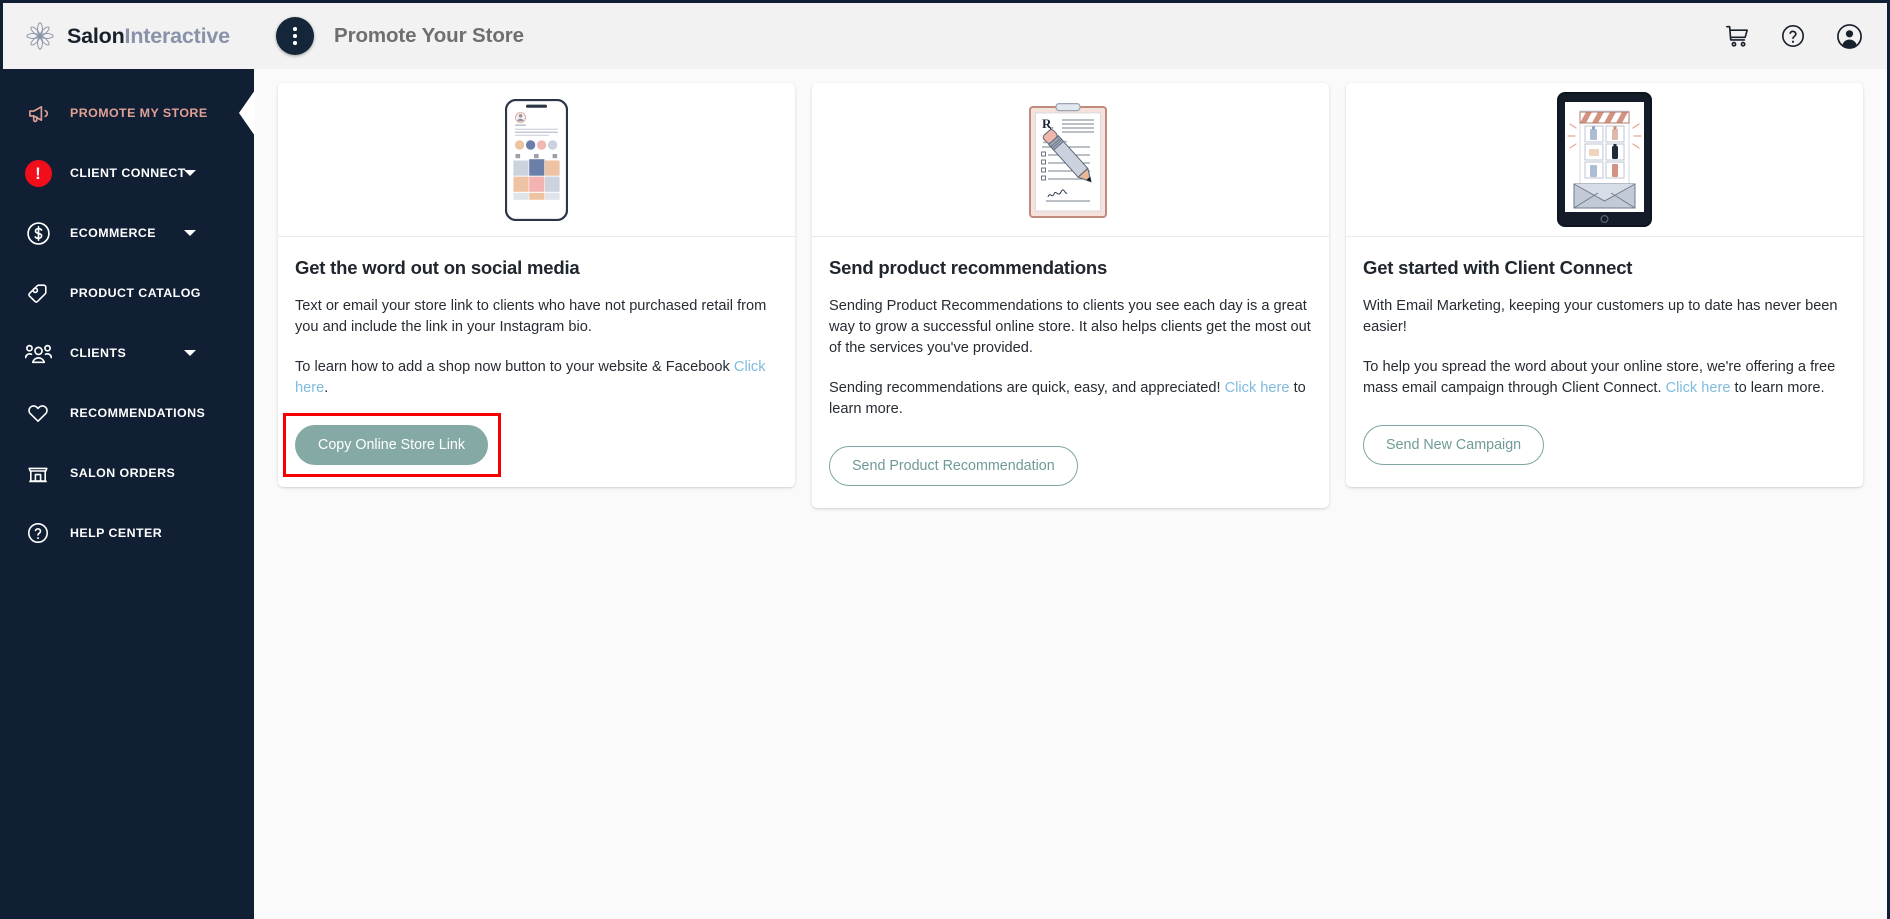 The width and height of the screenshot is (1890, 919). I want to click on user-account-icon, so click(1849, 36).